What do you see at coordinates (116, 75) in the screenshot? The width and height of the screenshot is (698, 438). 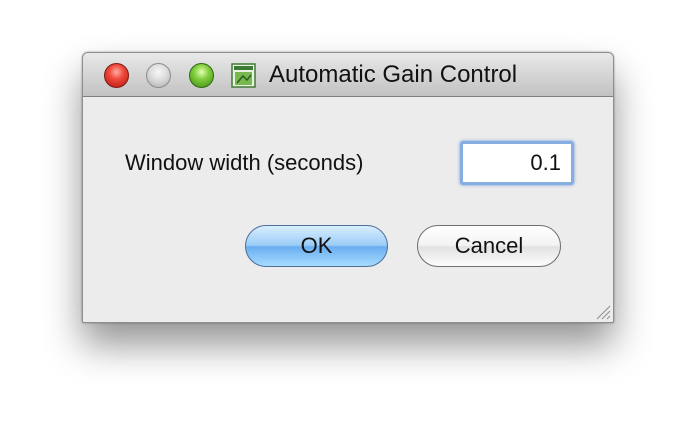 I see `close-button` at bounding box center [116, 75].